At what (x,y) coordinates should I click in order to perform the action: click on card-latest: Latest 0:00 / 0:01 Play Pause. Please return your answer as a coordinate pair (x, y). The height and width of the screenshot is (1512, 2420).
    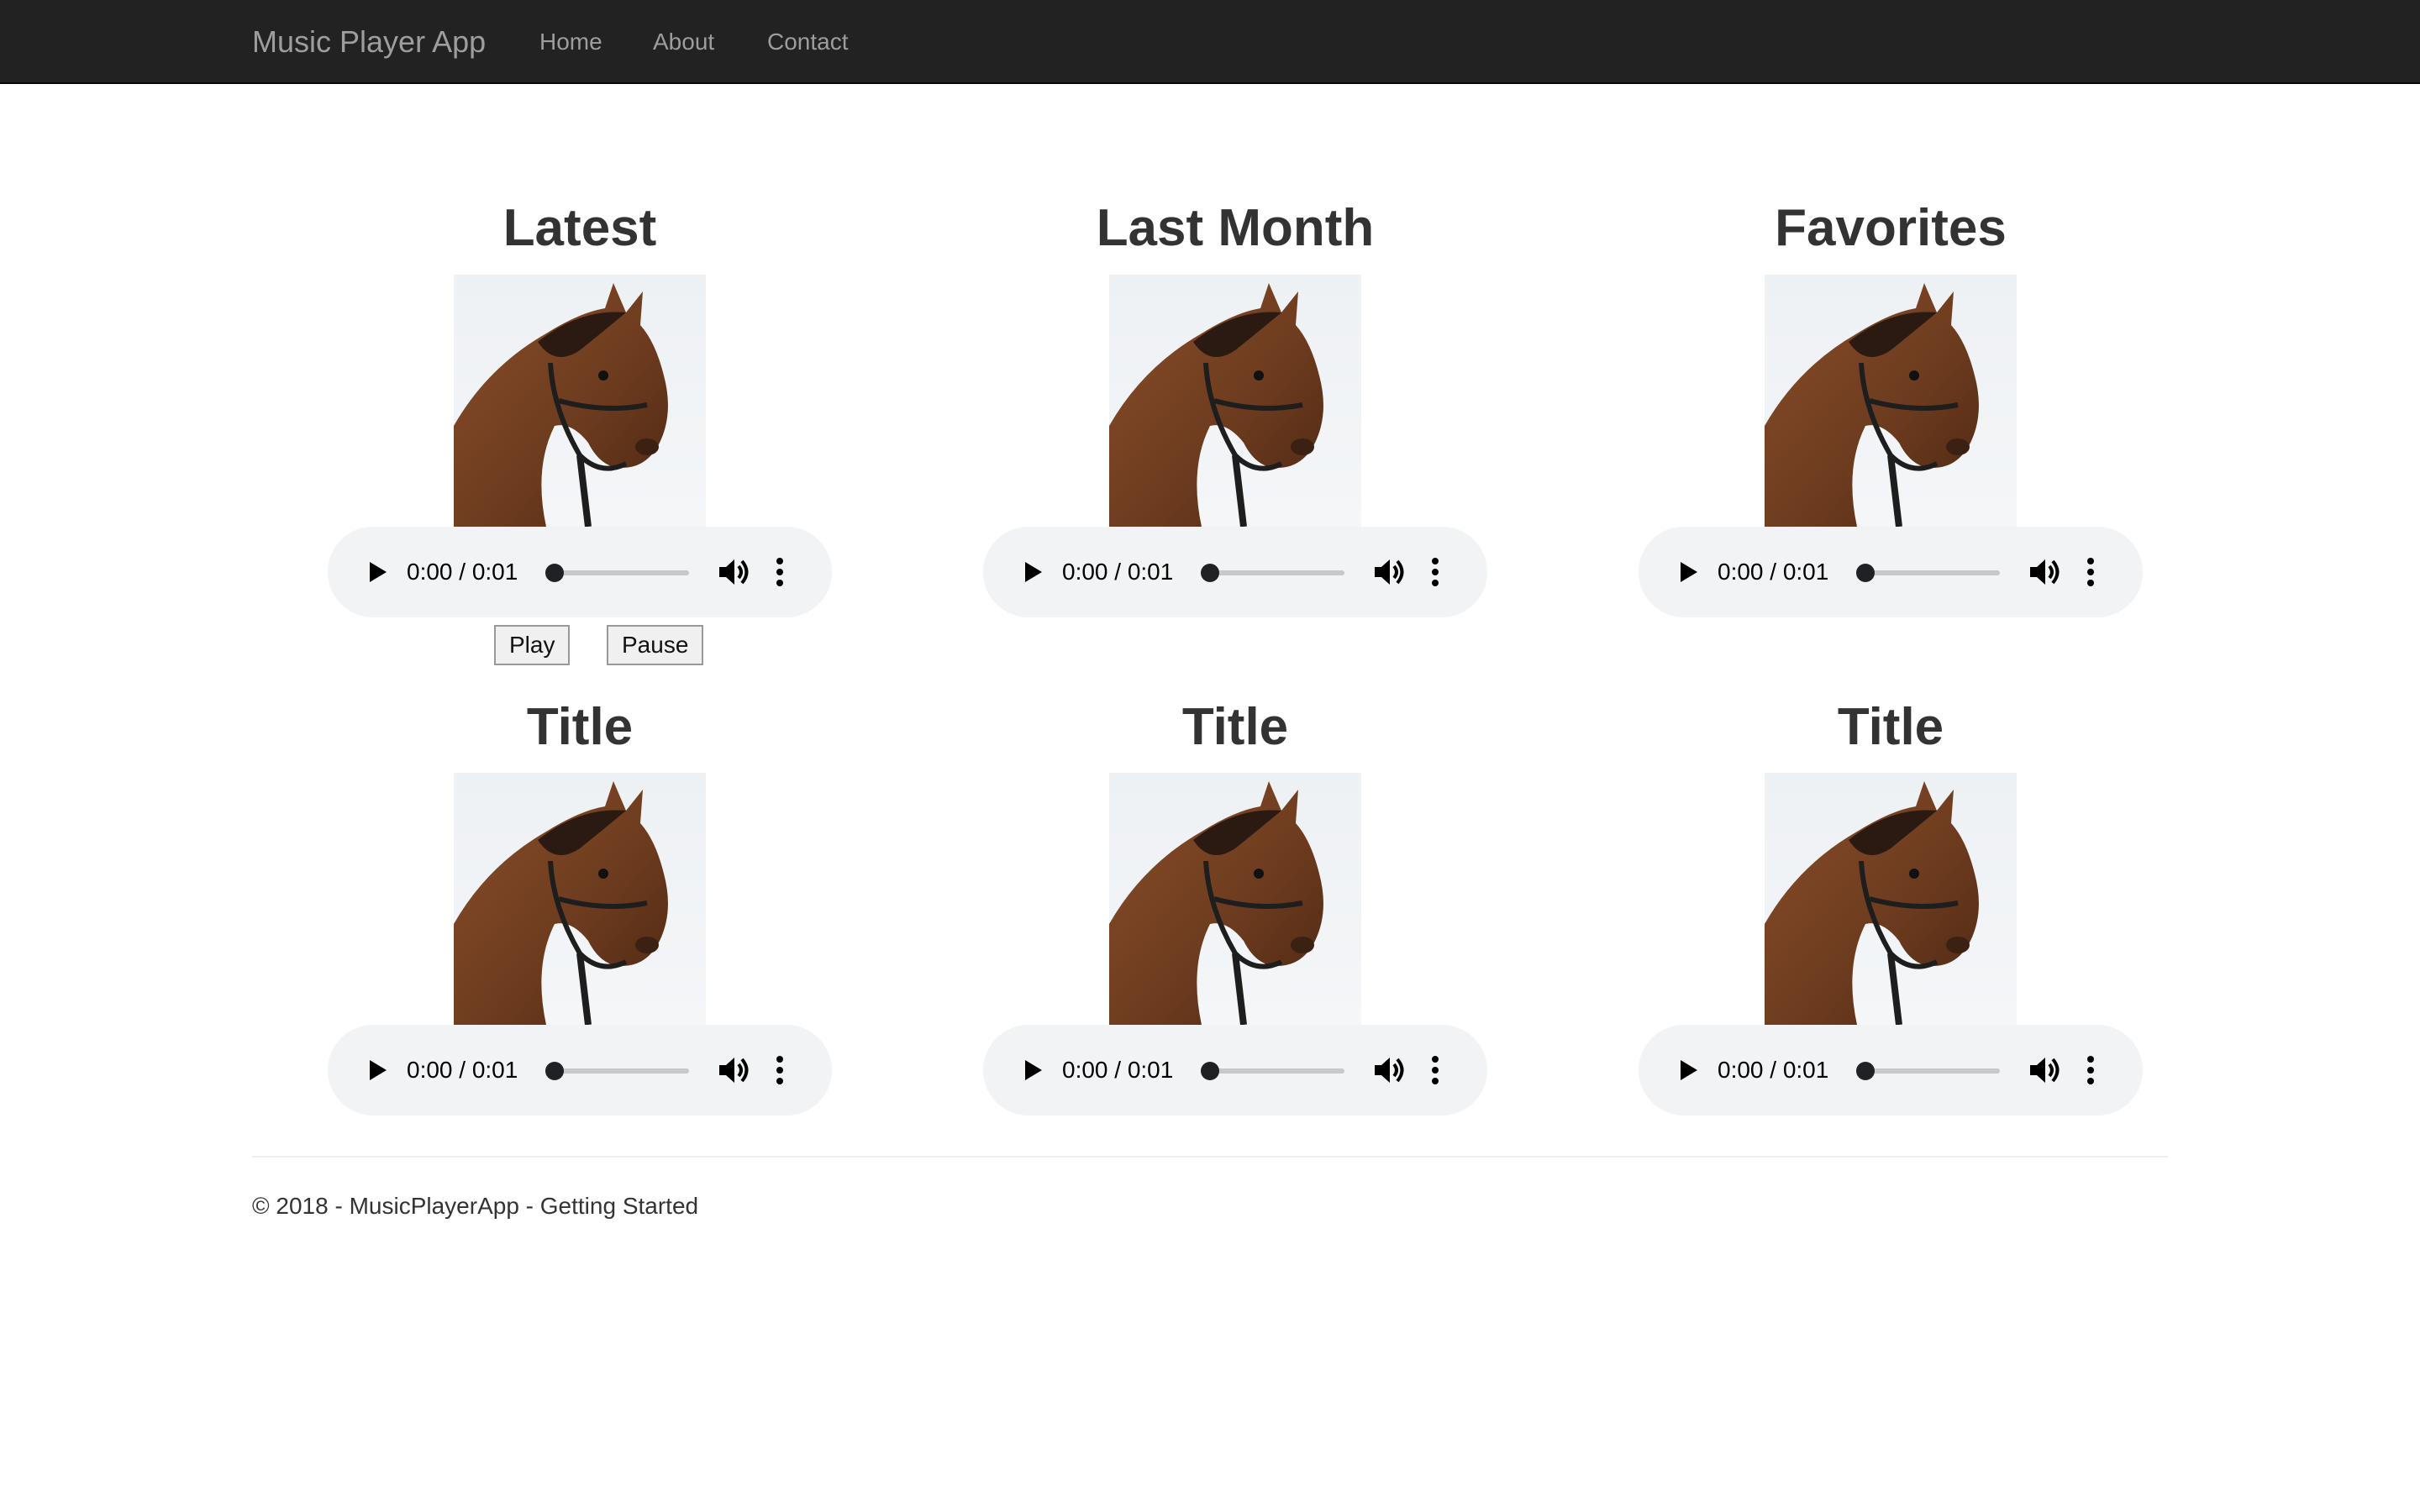
    Looking at the image, I should click on (580, 430).